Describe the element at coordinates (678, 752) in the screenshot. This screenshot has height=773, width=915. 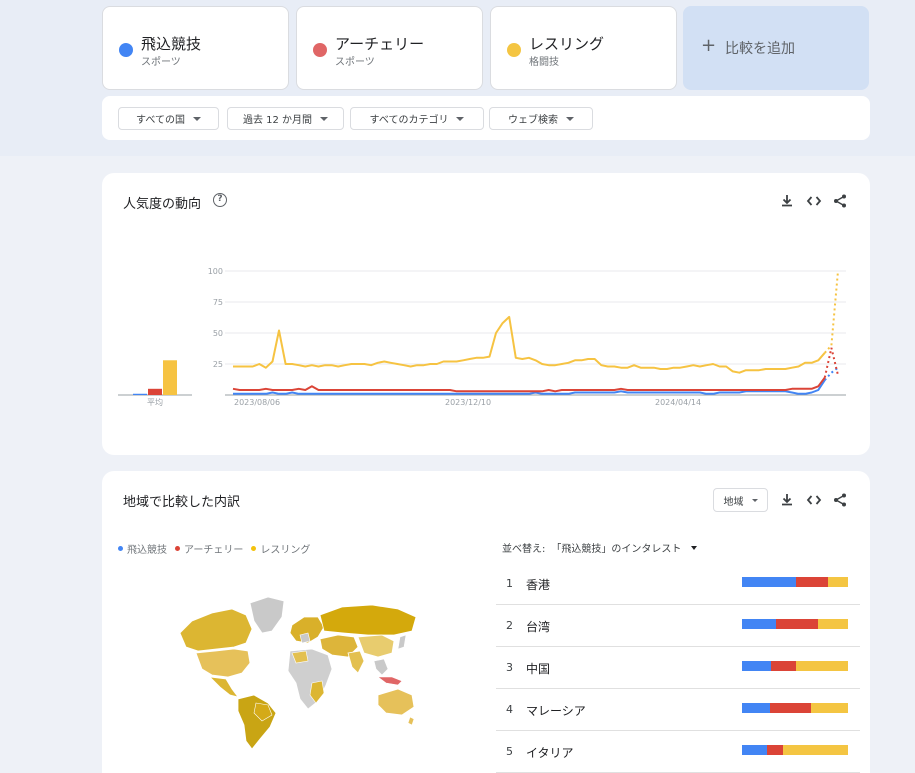
I see `region-row: 5 イタリア` at that location.